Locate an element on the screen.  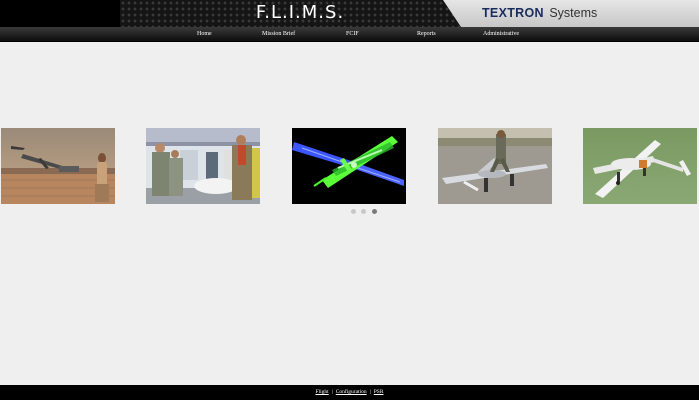
uav-wireframe-render is located at coordinates (349, 166).